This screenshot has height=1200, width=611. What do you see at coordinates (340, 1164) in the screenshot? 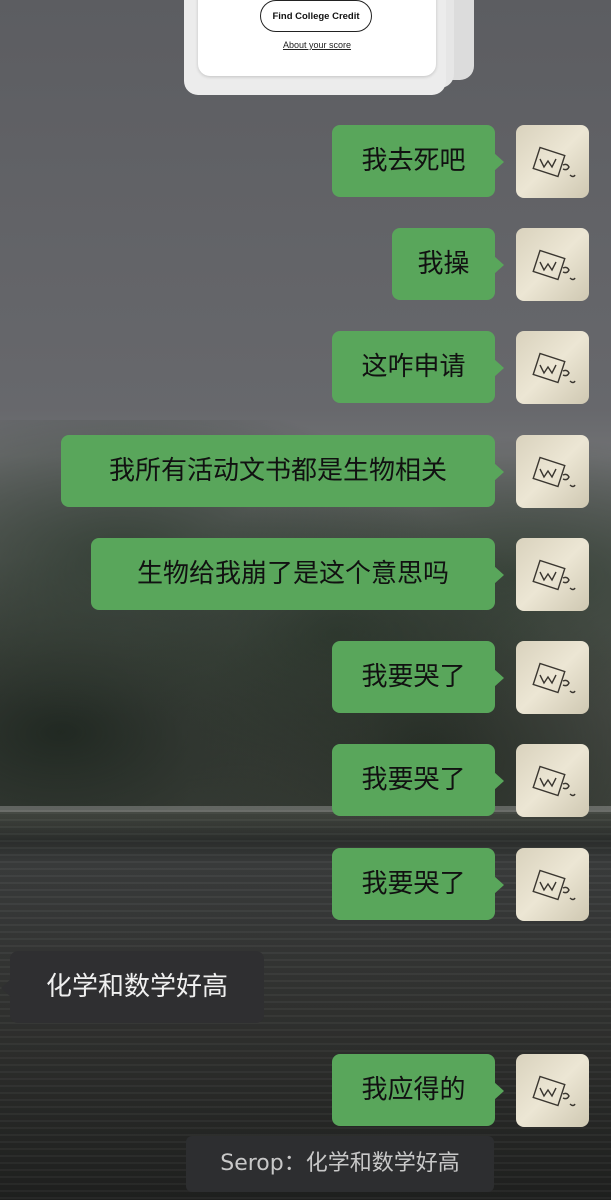
I see `quoted-message-bar: Serop：化学和数学好高` at bounding box center [340, 1164].